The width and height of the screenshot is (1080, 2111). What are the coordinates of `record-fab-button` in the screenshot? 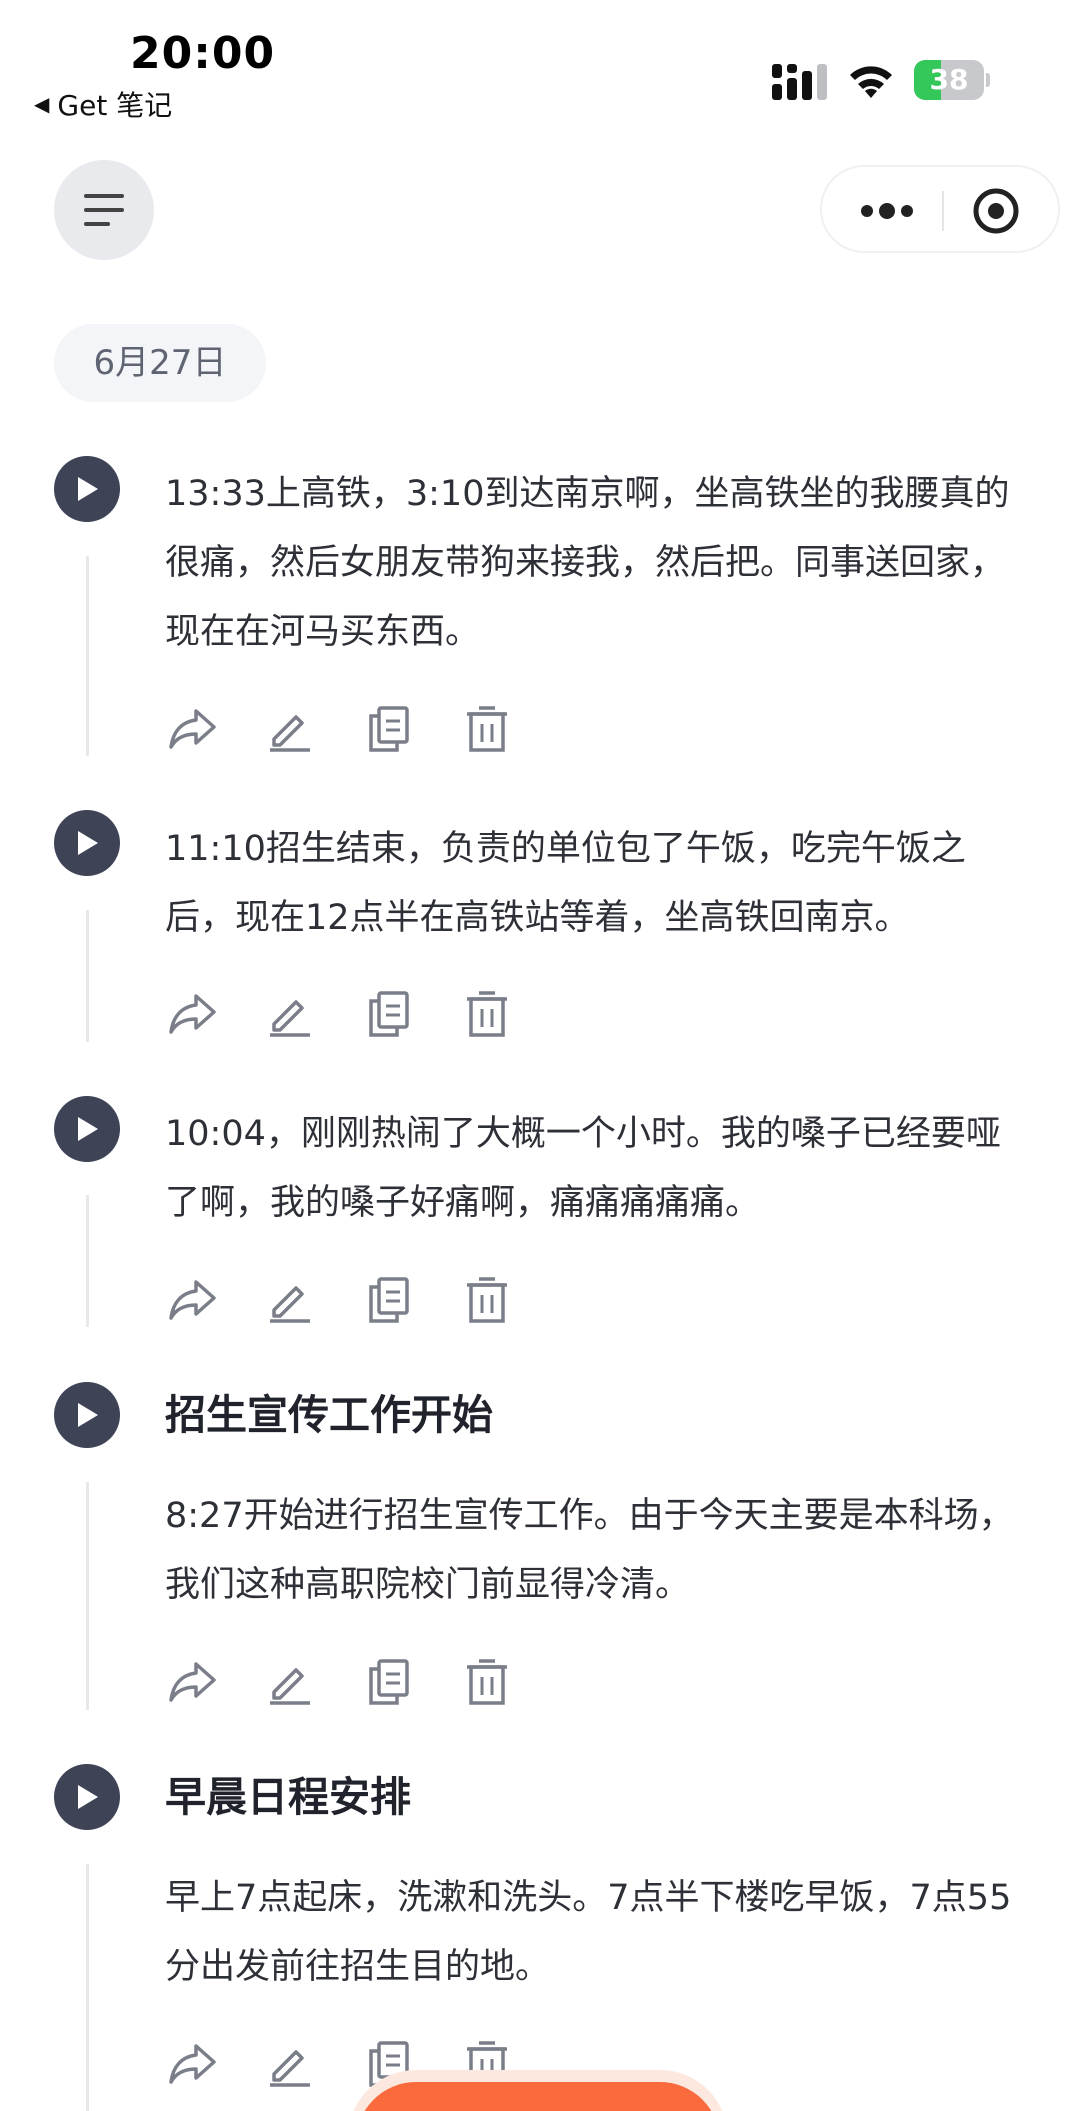 It's located at (538, 2096).